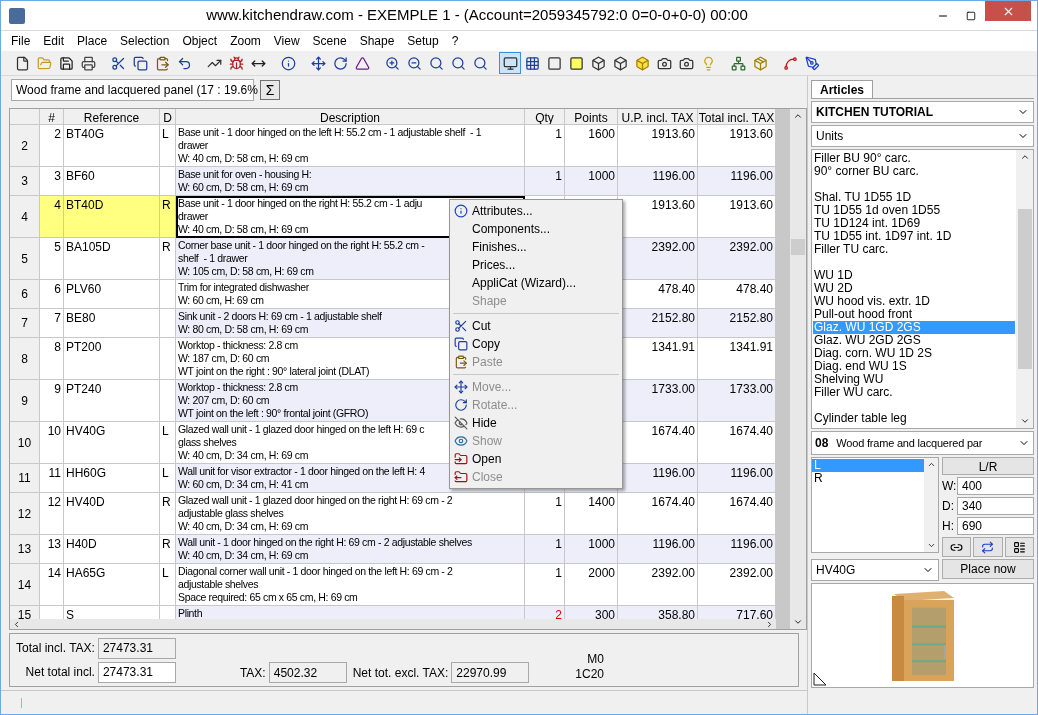  I want to click on row-header: 6, so click(25, 294).